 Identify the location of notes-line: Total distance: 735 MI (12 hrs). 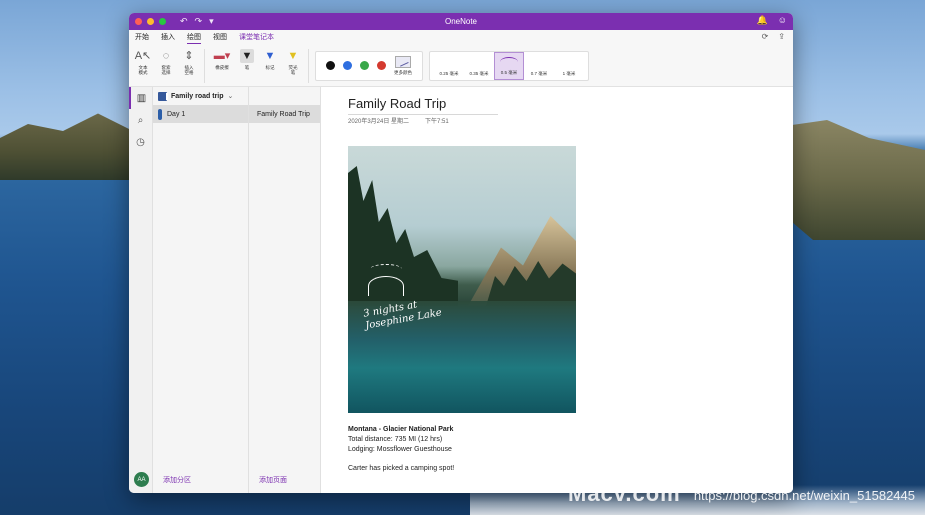
(395, 439).